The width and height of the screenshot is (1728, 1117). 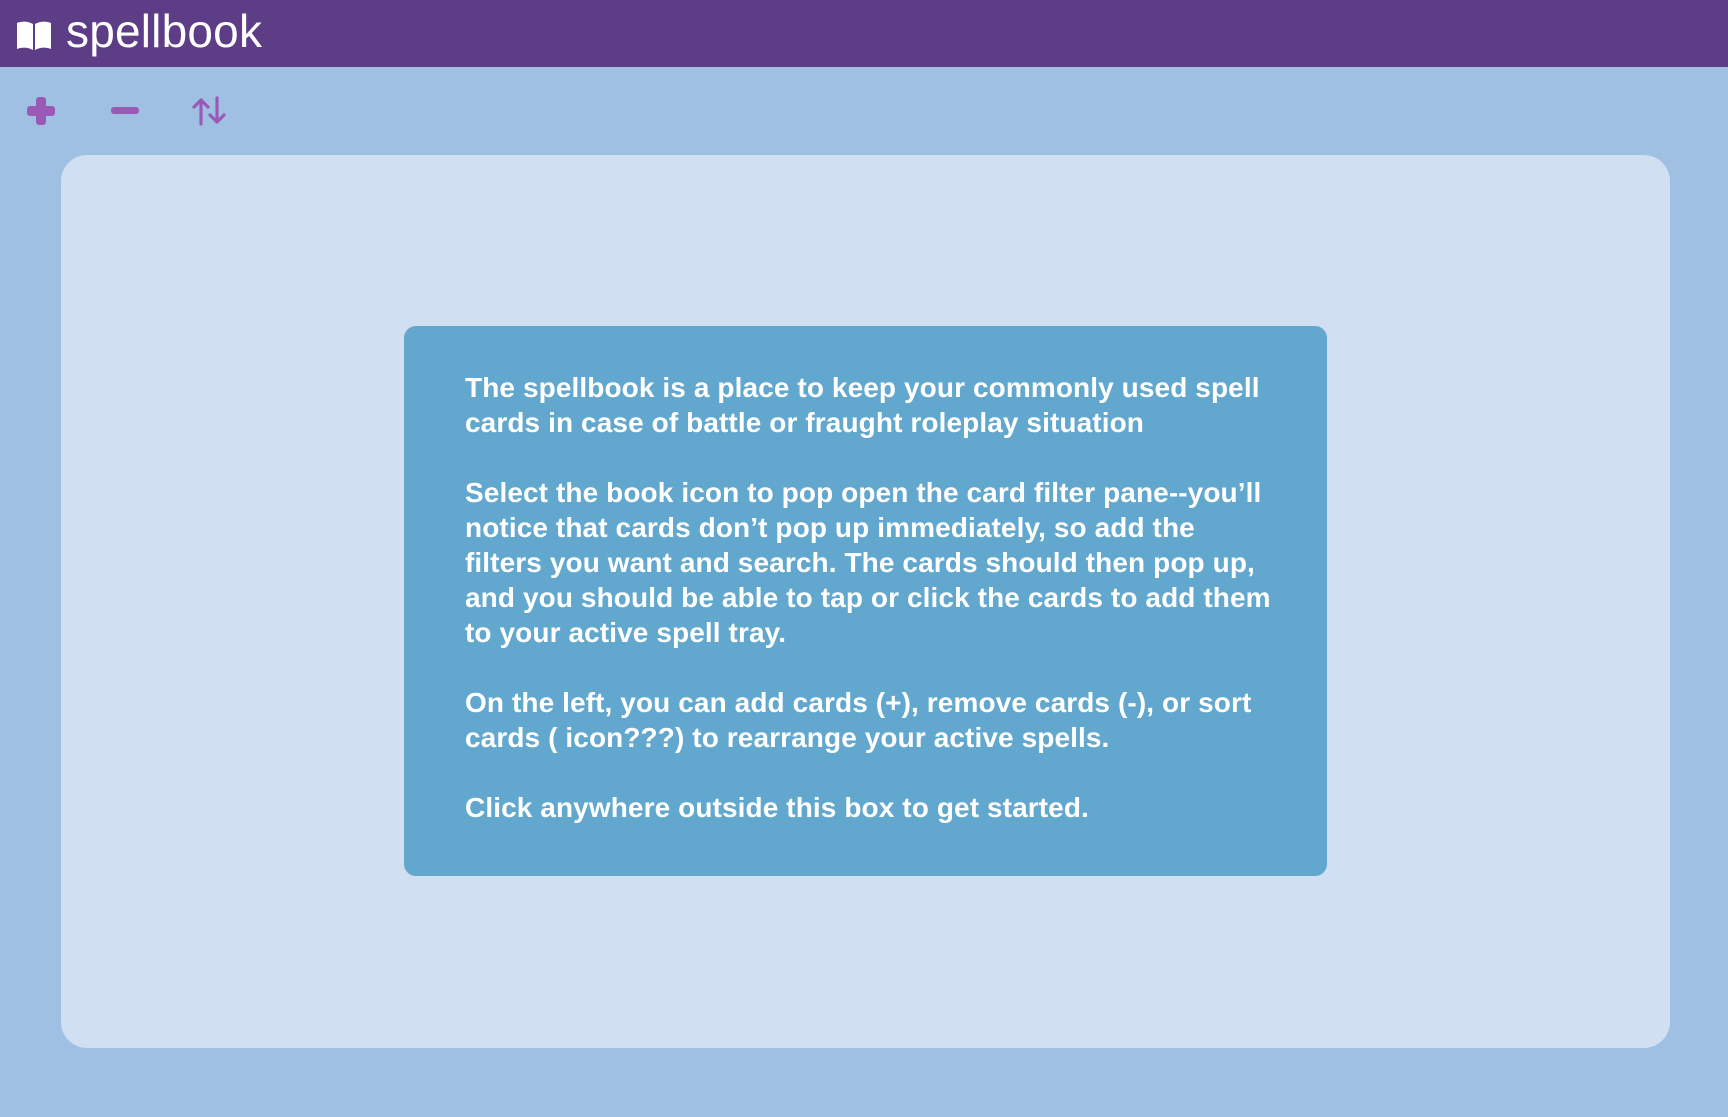 What do you see at coordinates (34, 35) in the screenshot?
I see `book-open-icon` at bounding box center [34, 35].